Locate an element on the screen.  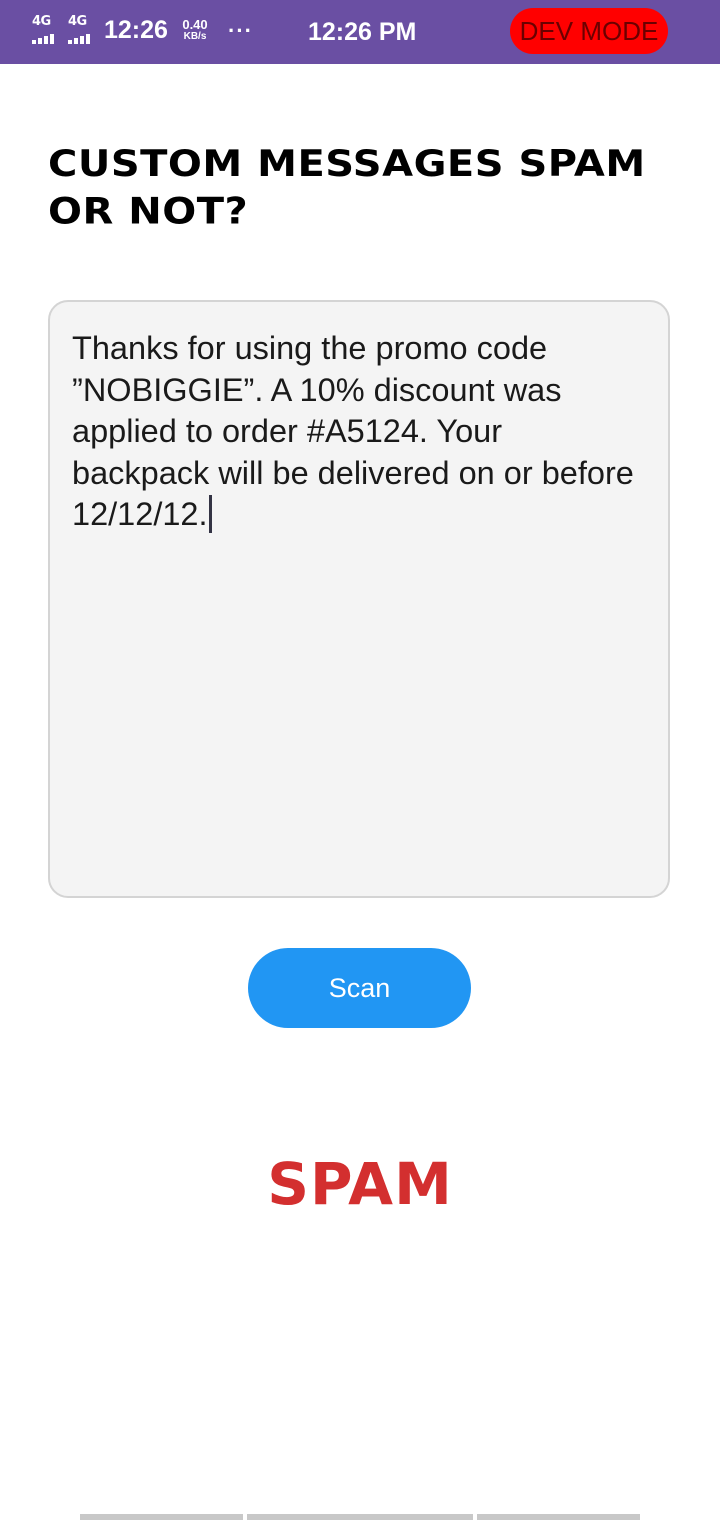
text-cursor is located at coordinates (210, 514).